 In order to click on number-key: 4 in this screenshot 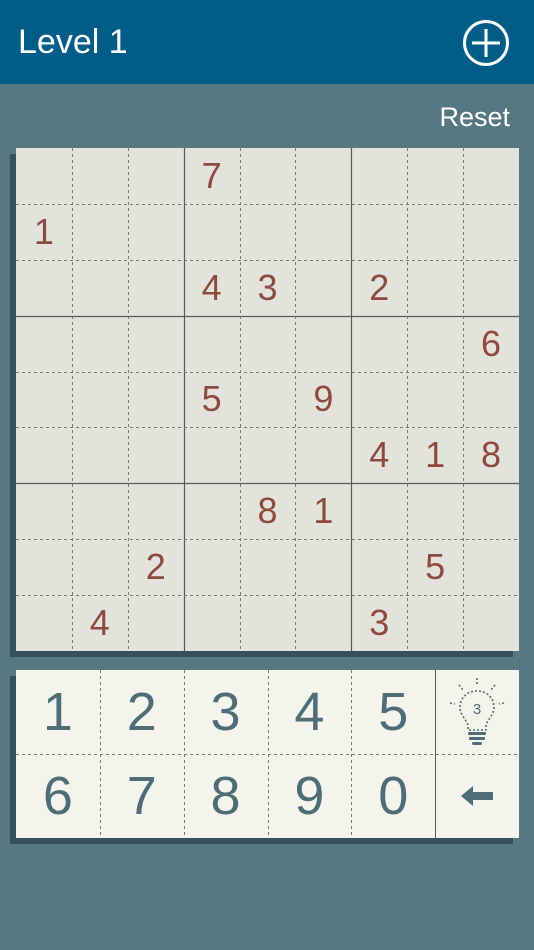, I will do `click(310, 712)`.